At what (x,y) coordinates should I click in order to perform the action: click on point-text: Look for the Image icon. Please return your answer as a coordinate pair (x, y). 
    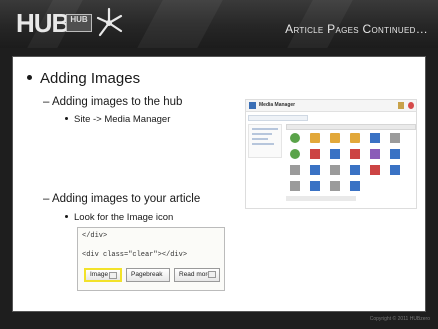
    Looking at the image, I should click on (124, 217).